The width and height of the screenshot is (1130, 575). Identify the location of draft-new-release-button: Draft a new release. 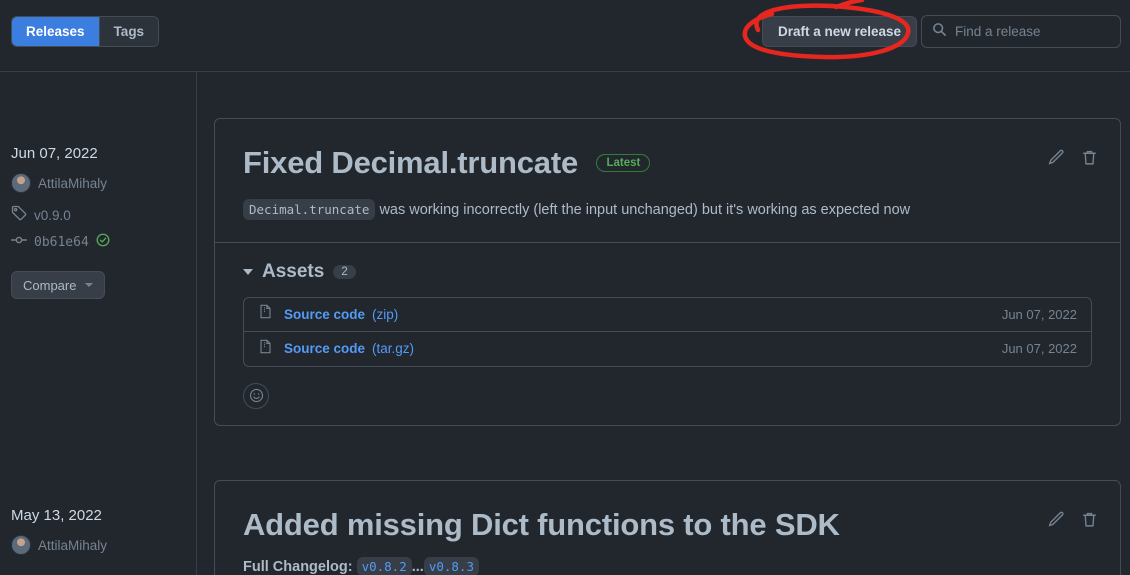
(840, 31).